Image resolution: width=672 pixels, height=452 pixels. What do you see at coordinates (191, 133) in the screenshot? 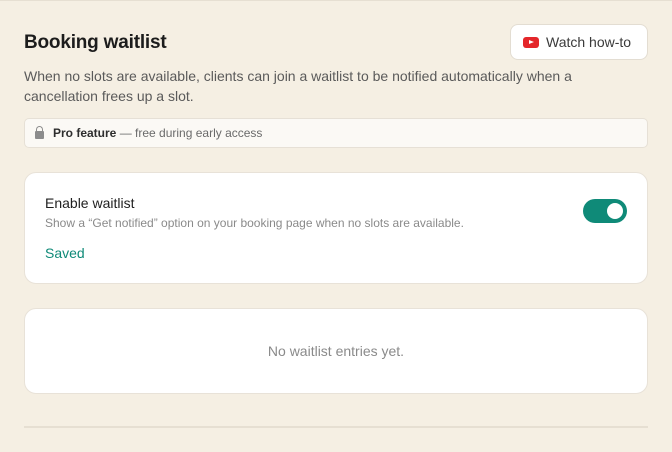
I see `pro-feature-note: — free during early access` at bounding box center [191, 133].